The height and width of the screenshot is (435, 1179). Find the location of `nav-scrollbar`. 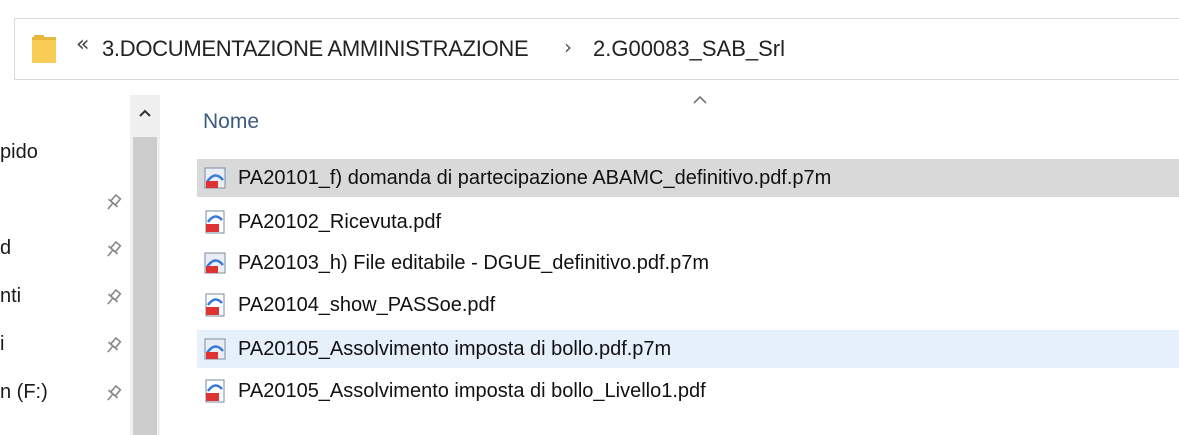

nav-scrollbar is located at coordinates (145, 265).